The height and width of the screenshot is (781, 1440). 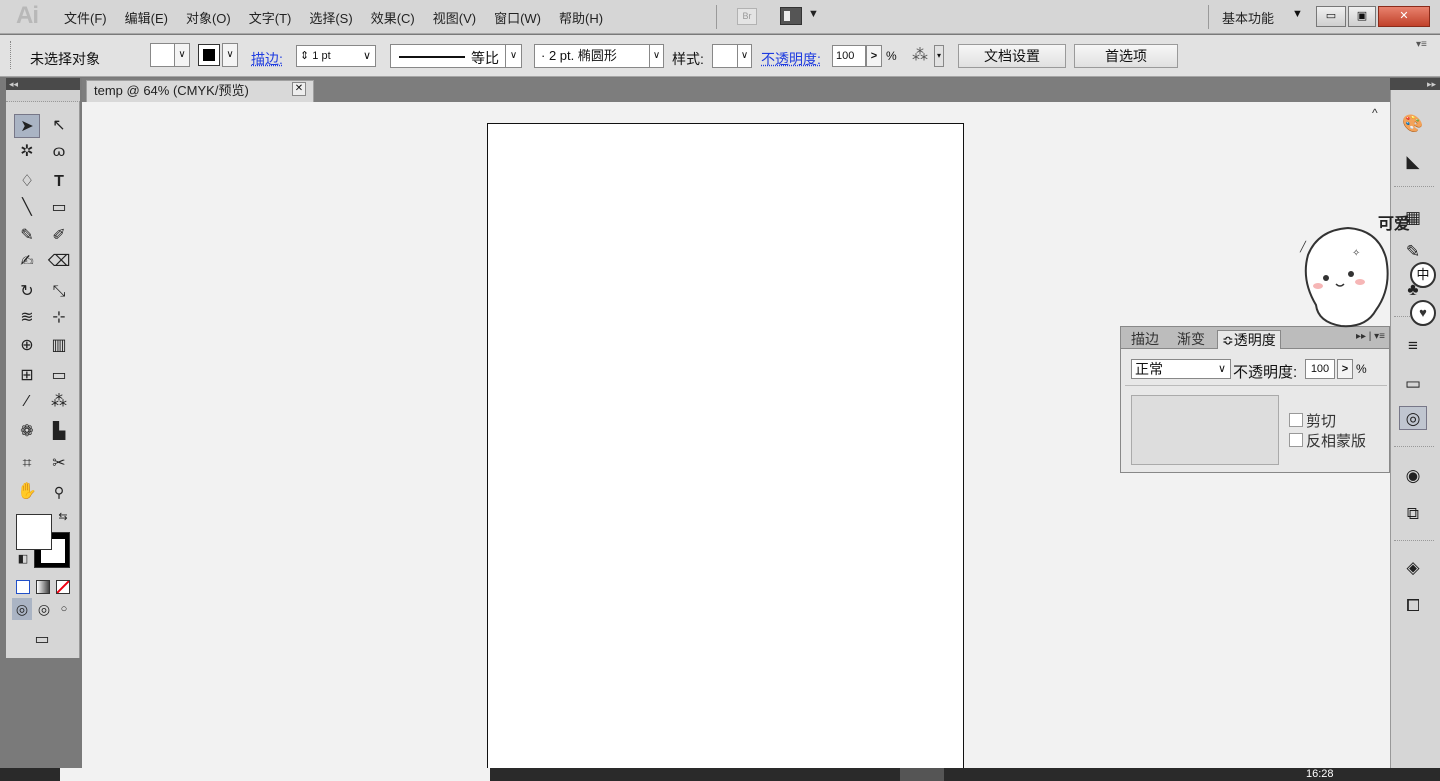 What do you see at coordinates (59, 182) in the screenshot?
I see `type-tool-icon: T` at bounding box center [59, 182].